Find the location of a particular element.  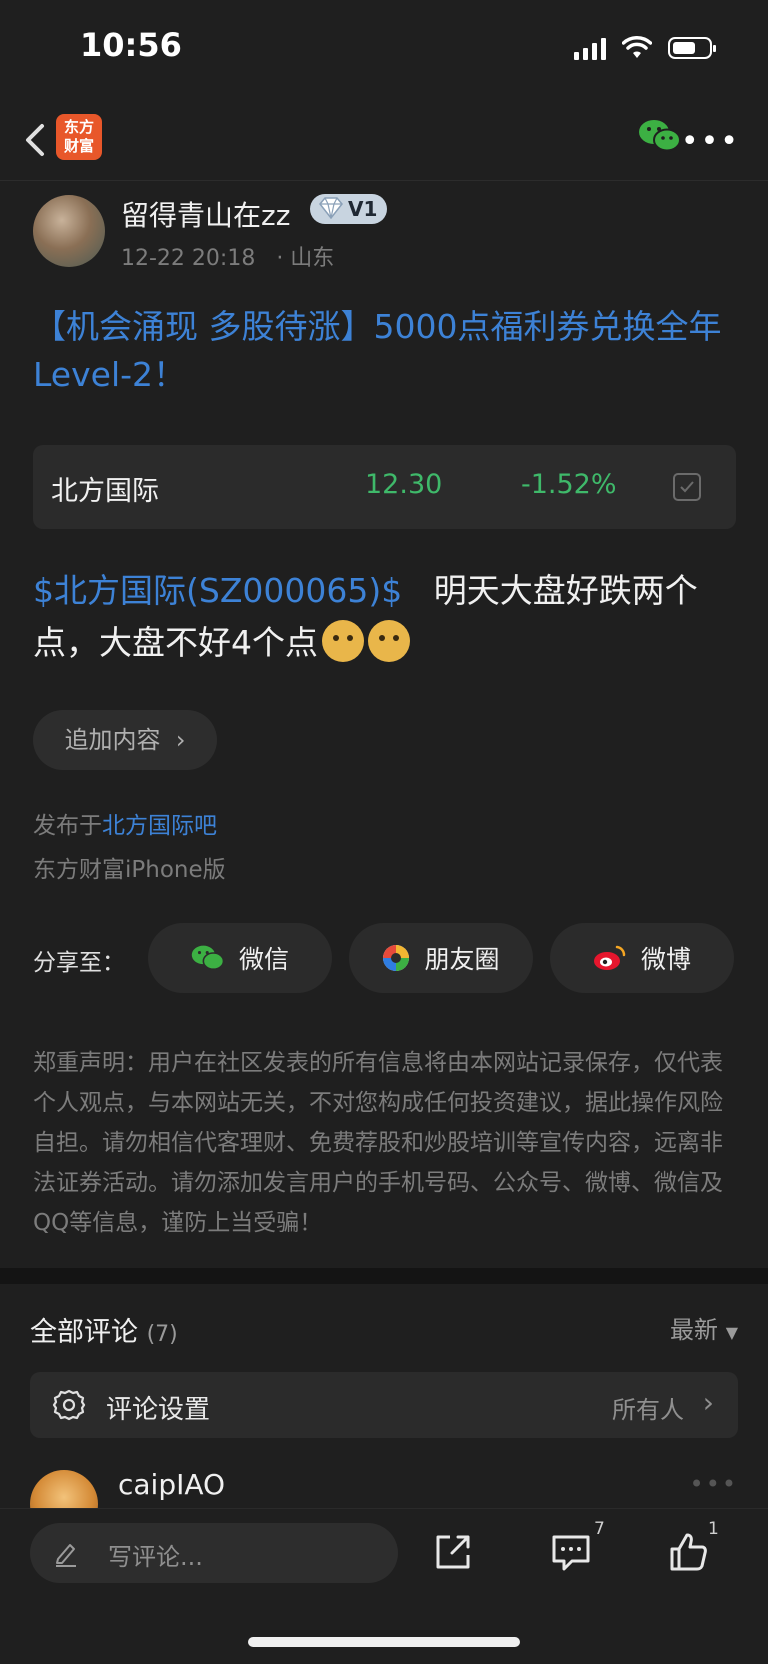

status-time: 10:56 is located at coordinates (131, 45).